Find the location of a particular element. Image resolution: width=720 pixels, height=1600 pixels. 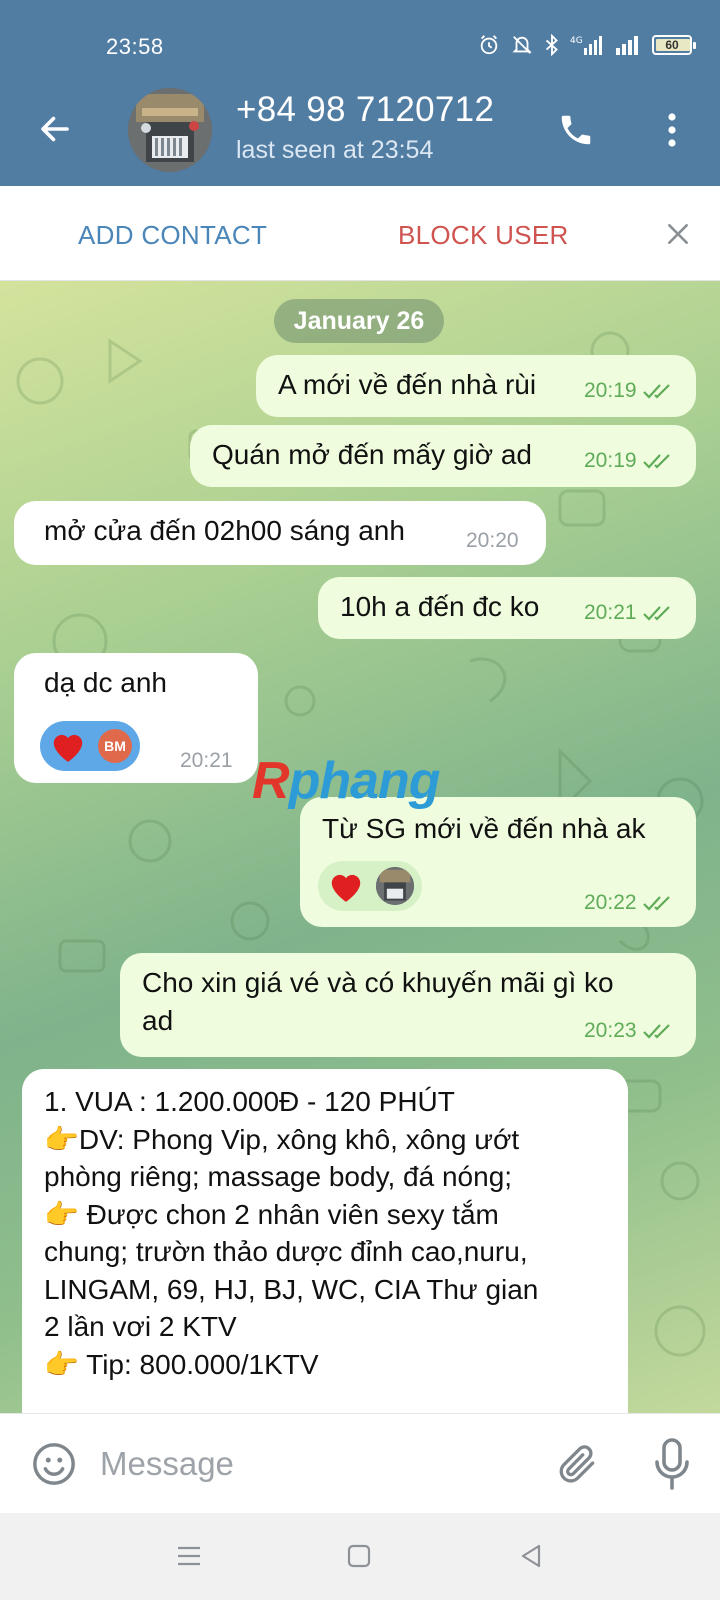

message-time: 20:23 is located at coordinates (610, 1030).